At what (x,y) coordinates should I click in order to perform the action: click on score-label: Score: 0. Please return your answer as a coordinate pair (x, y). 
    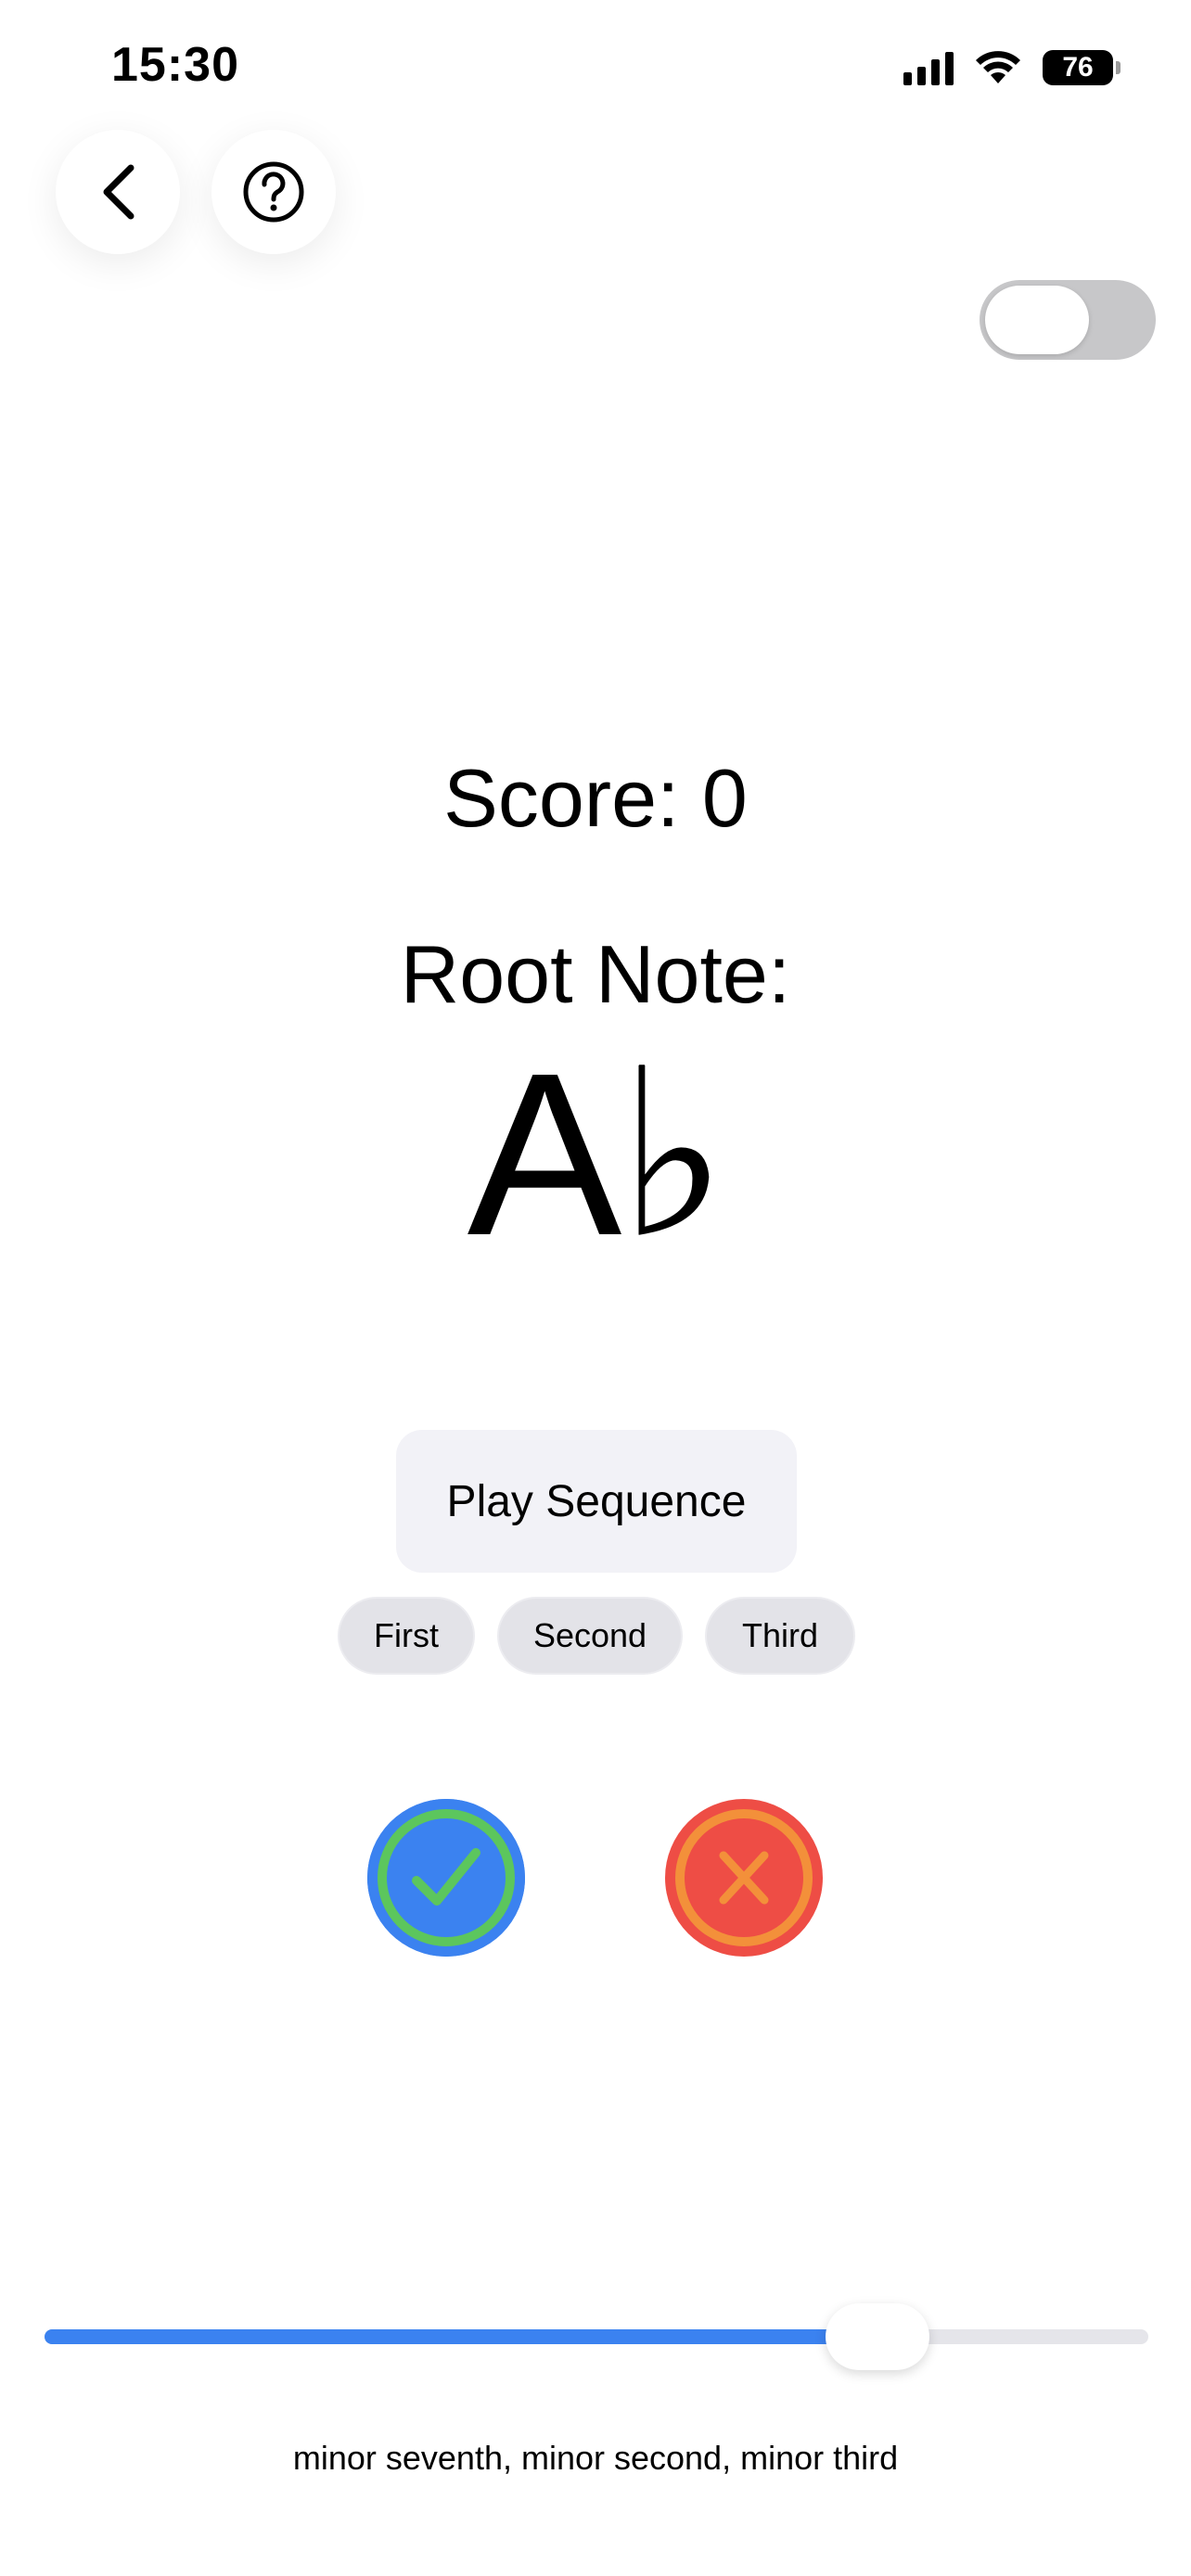
    Looking at the image, I should click on (595, 798).